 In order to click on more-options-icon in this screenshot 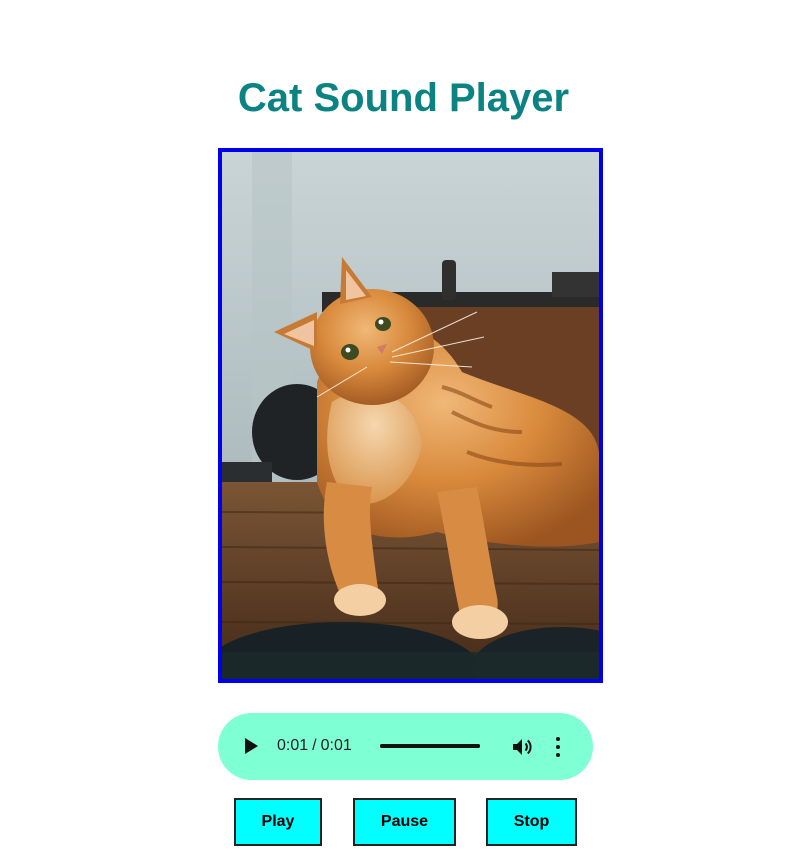, I will do `click(558, 747)`.